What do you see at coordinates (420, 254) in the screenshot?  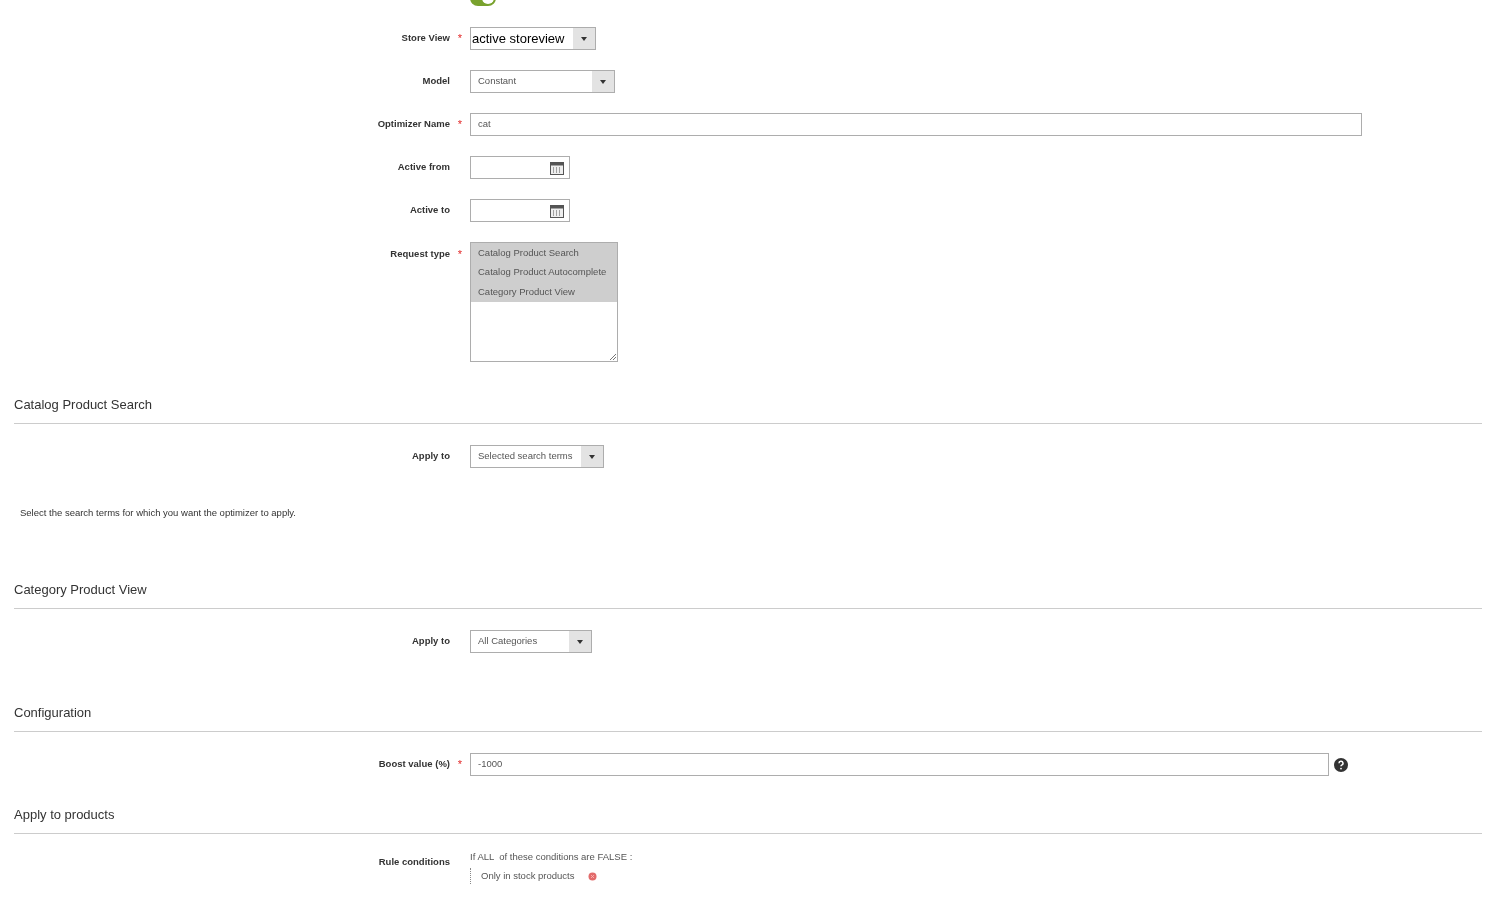 I see `field-label: Request type` at bounding box center [420, 254].